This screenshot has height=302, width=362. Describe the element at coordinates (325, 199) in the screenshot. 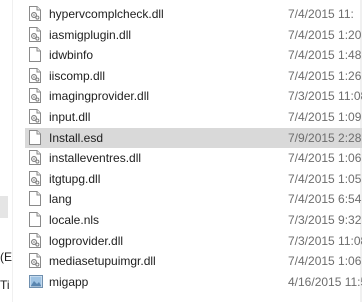

I see `file-date-modified: 7/4/2015 6:54` at that location.